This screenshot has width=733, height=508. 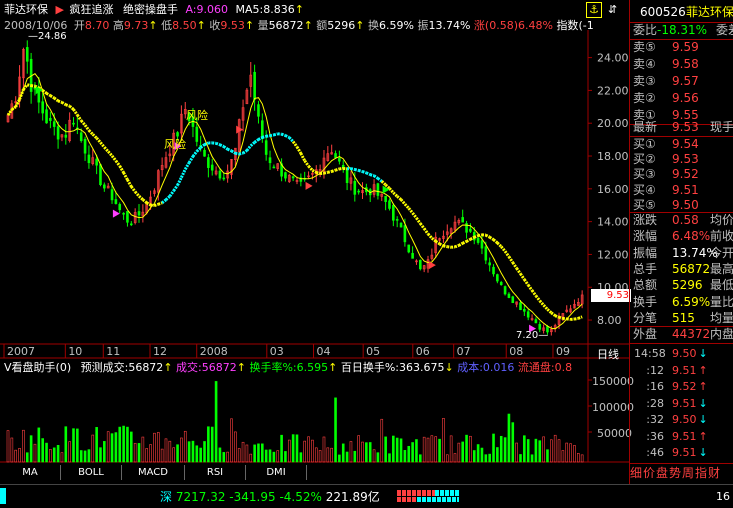 I want to click on index-label: 指数, so click(x=567, y=25).